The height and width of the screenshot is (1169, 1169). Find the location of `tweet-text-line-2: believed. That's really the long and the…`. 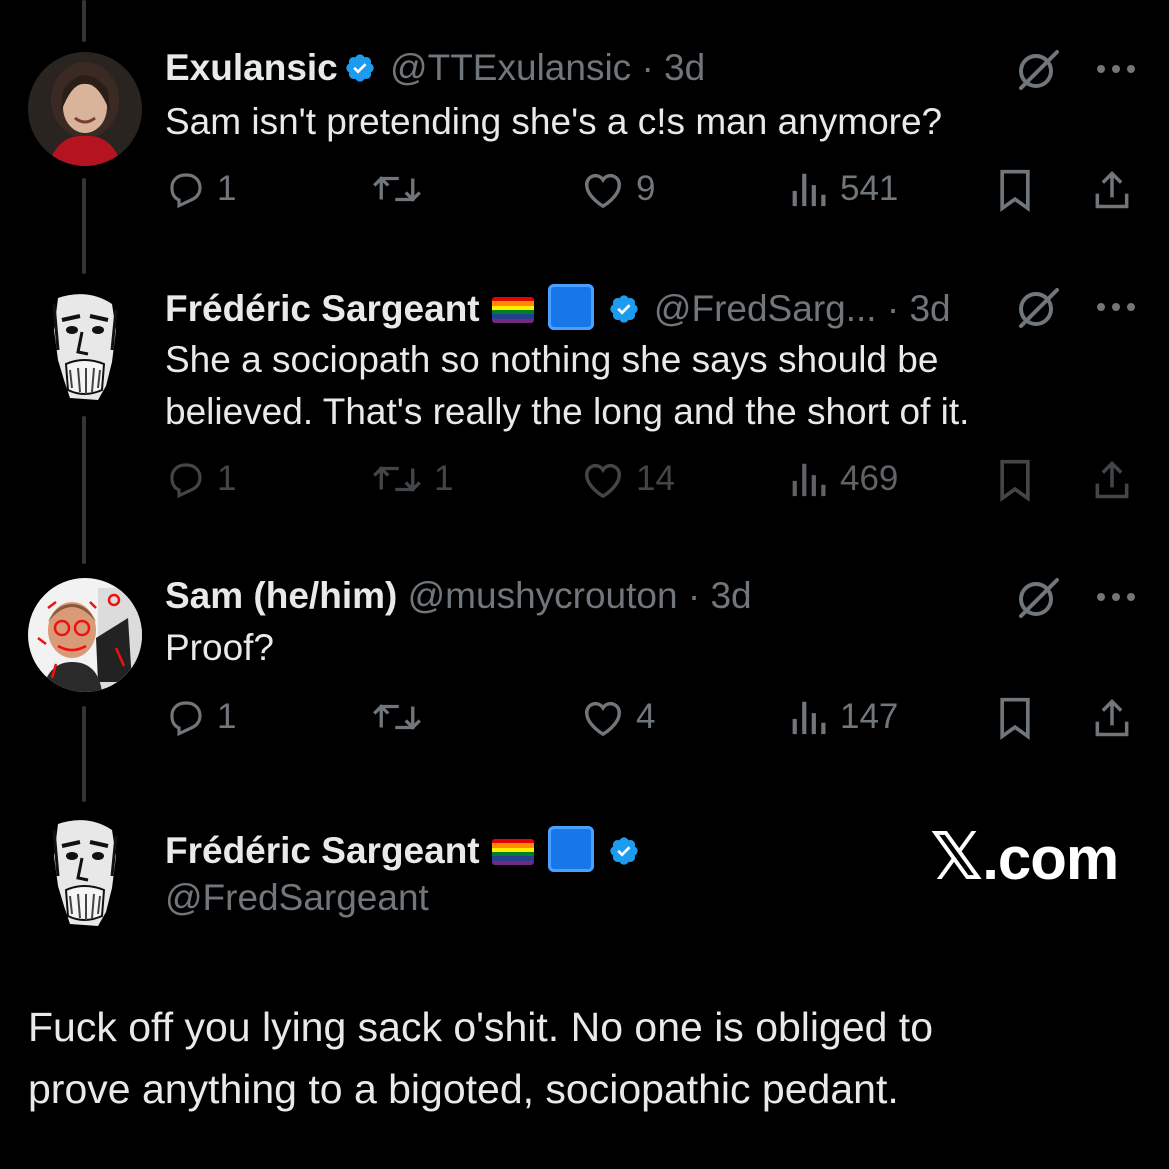

tweet-text-line-2: believed. That's really the long and the… is located at coordinates (567, 411).